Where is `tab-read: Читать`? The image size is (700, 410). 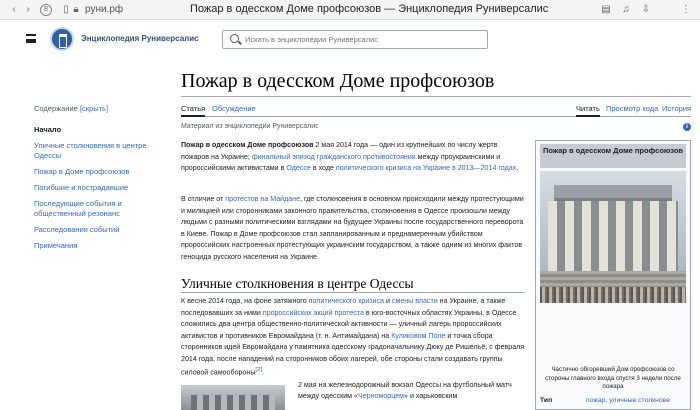
tab-read: Читать is located at coordinates (588, 108).